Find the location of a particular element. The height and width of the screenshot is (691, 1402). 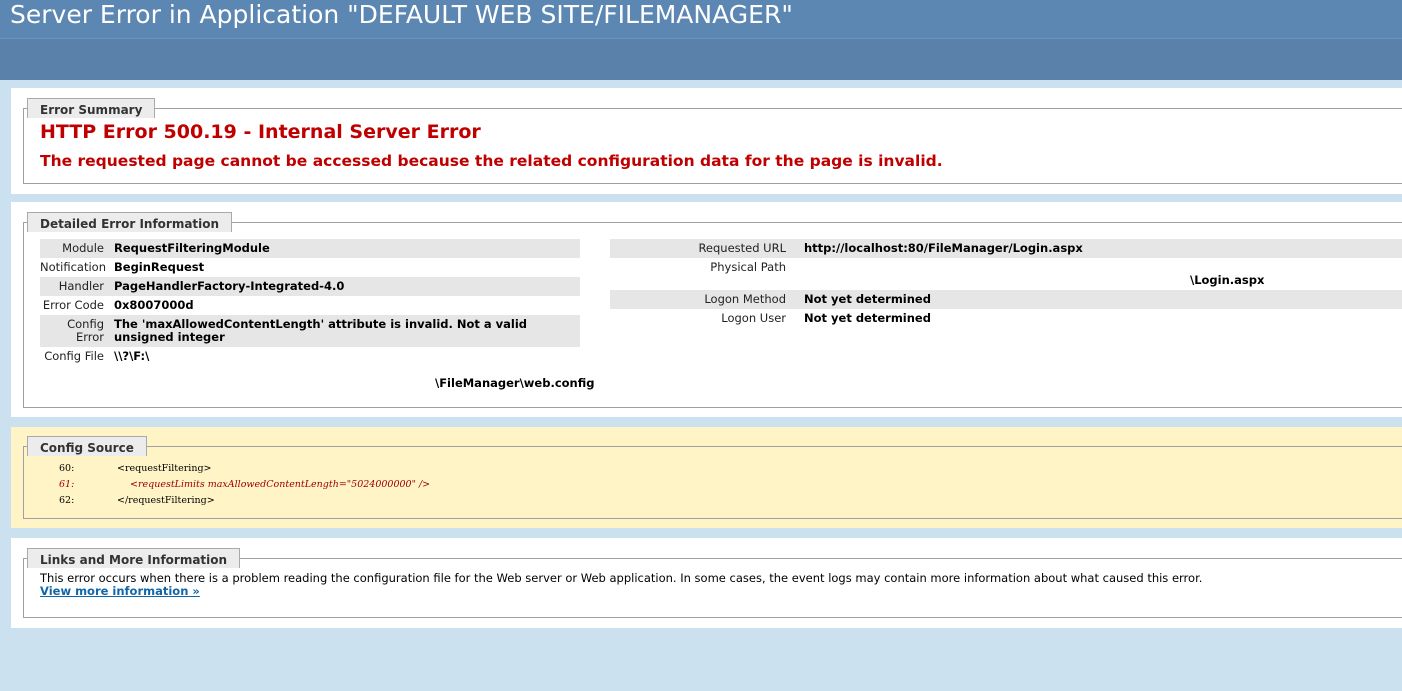

detail-row-logon-method: Logon Method Not yet determined is located at coordinates (1006, 299).